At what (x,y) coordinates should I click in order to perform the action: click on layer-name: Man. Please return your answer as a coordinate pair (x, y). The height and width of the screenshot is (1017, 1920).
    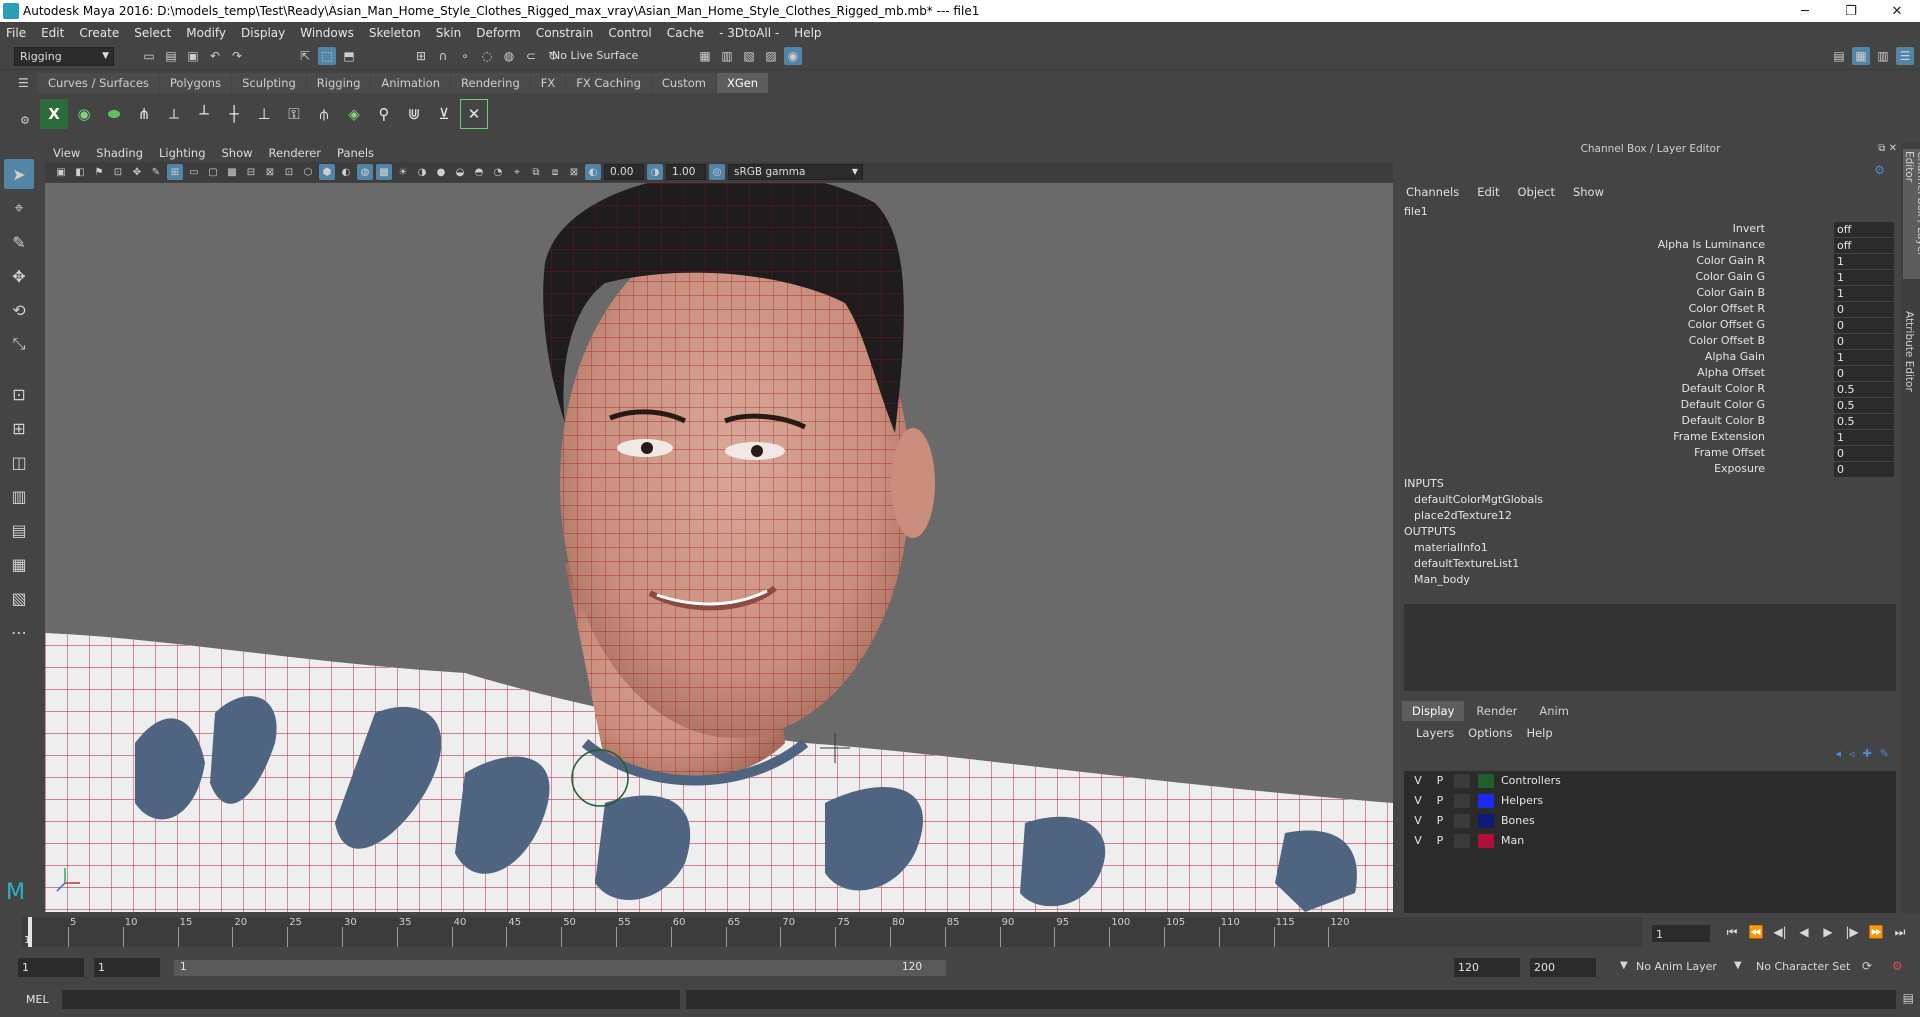
    Looking at the image, I should click on (1512, 840).